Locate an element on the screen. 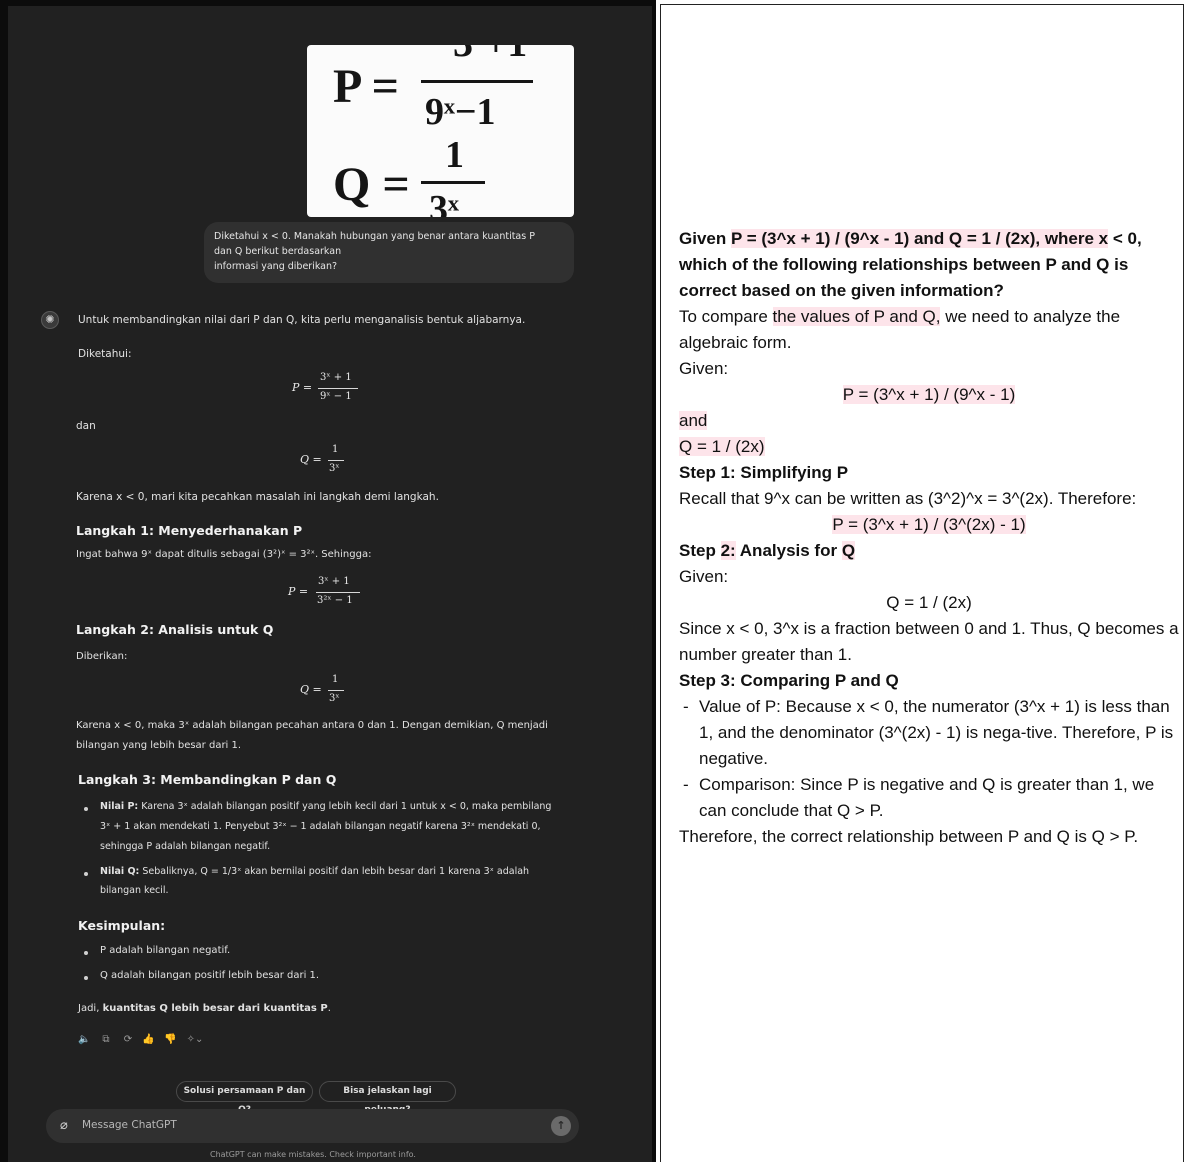  equation-p-simplified-translated: P = (3^x + 1) / (3^(2x) - 1) is located at coordinates (929, 525).